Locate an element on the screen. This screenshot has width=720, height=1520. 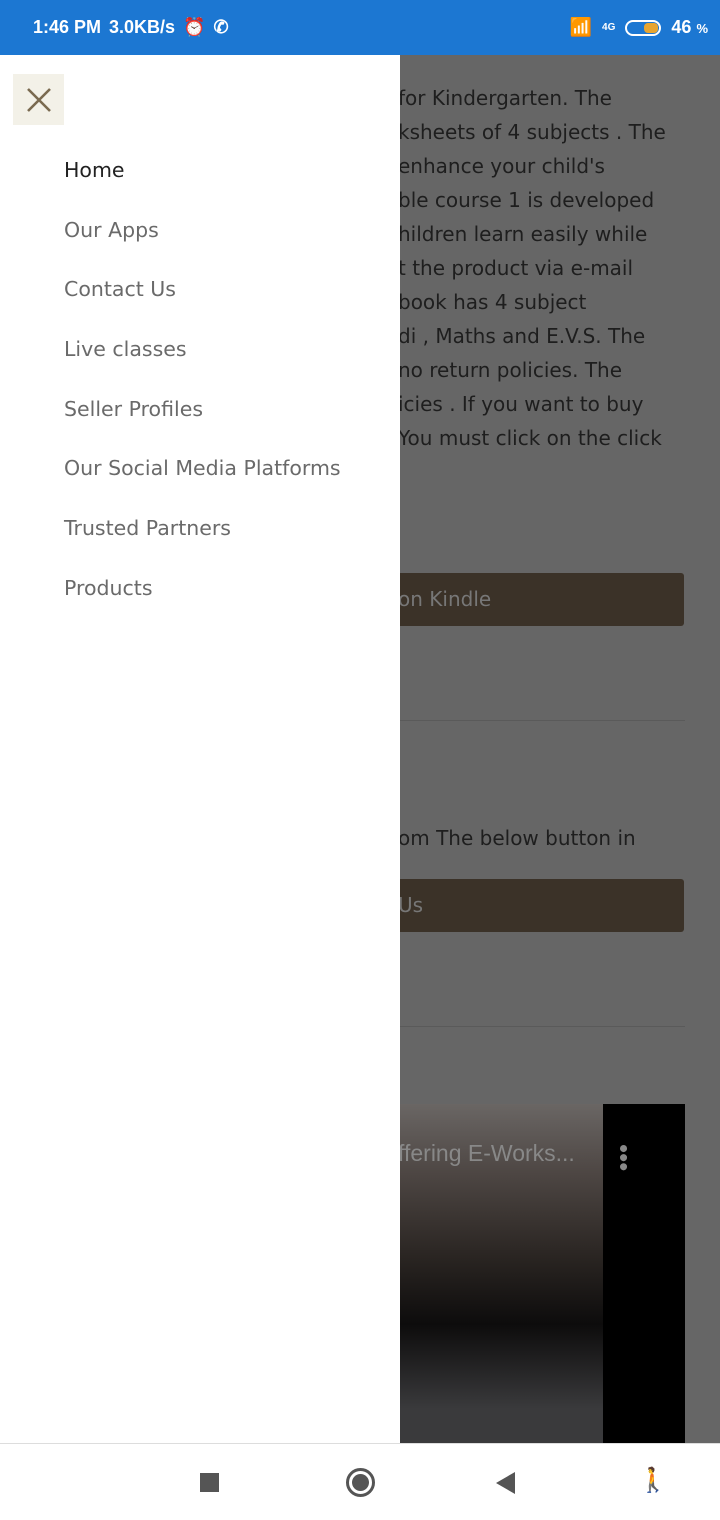
contact-button: Us is located at coordinates (541, 905).